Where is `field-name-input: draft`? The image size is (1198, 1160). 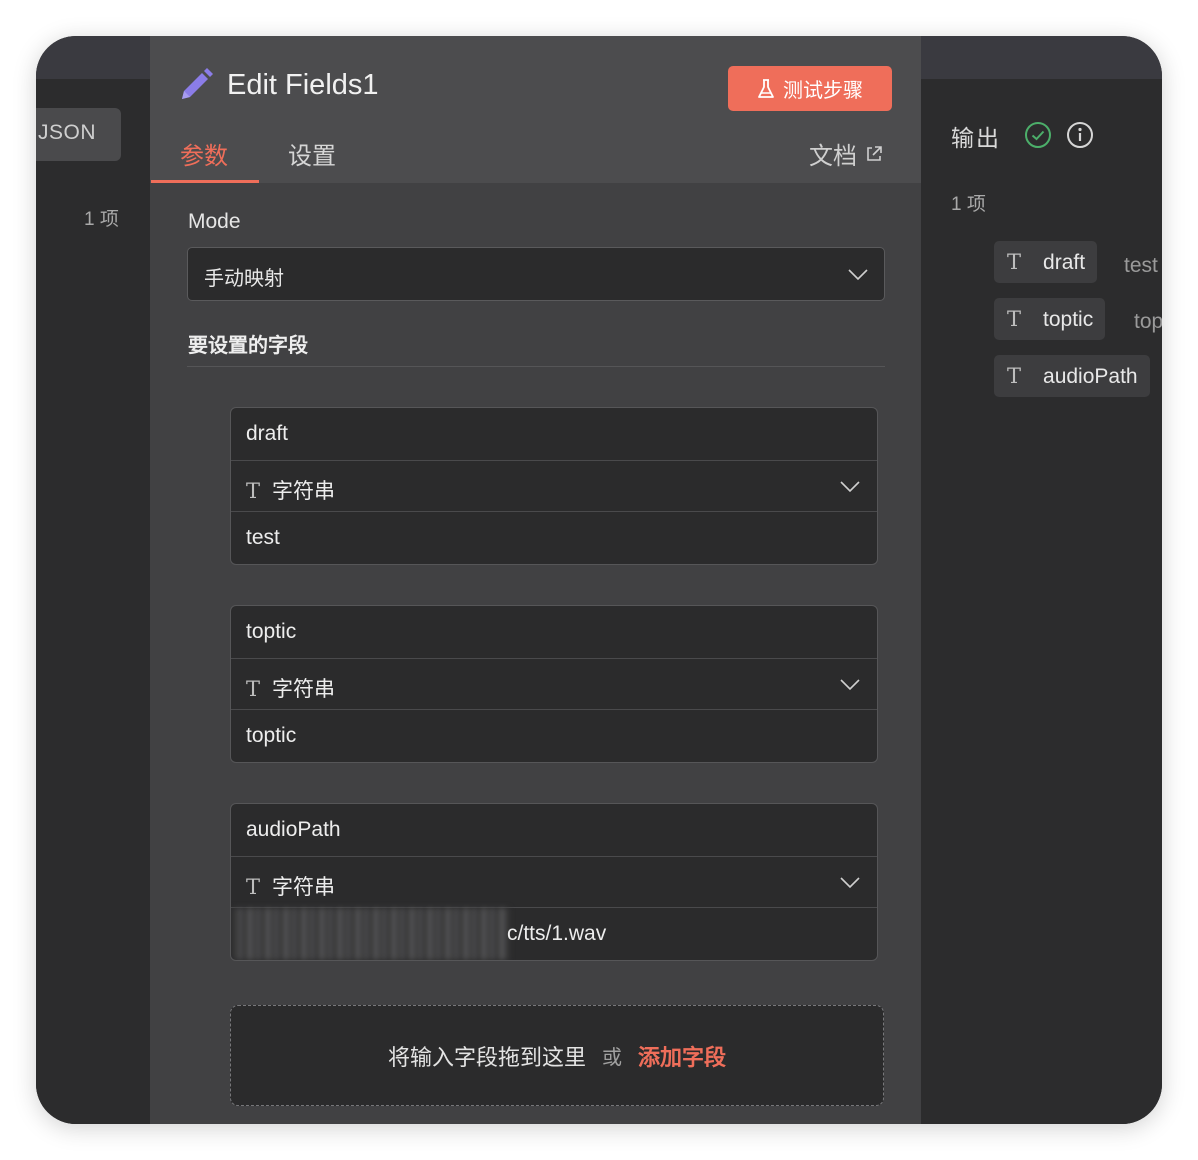
field-name-input: draft is located at coordinates (554, 434).